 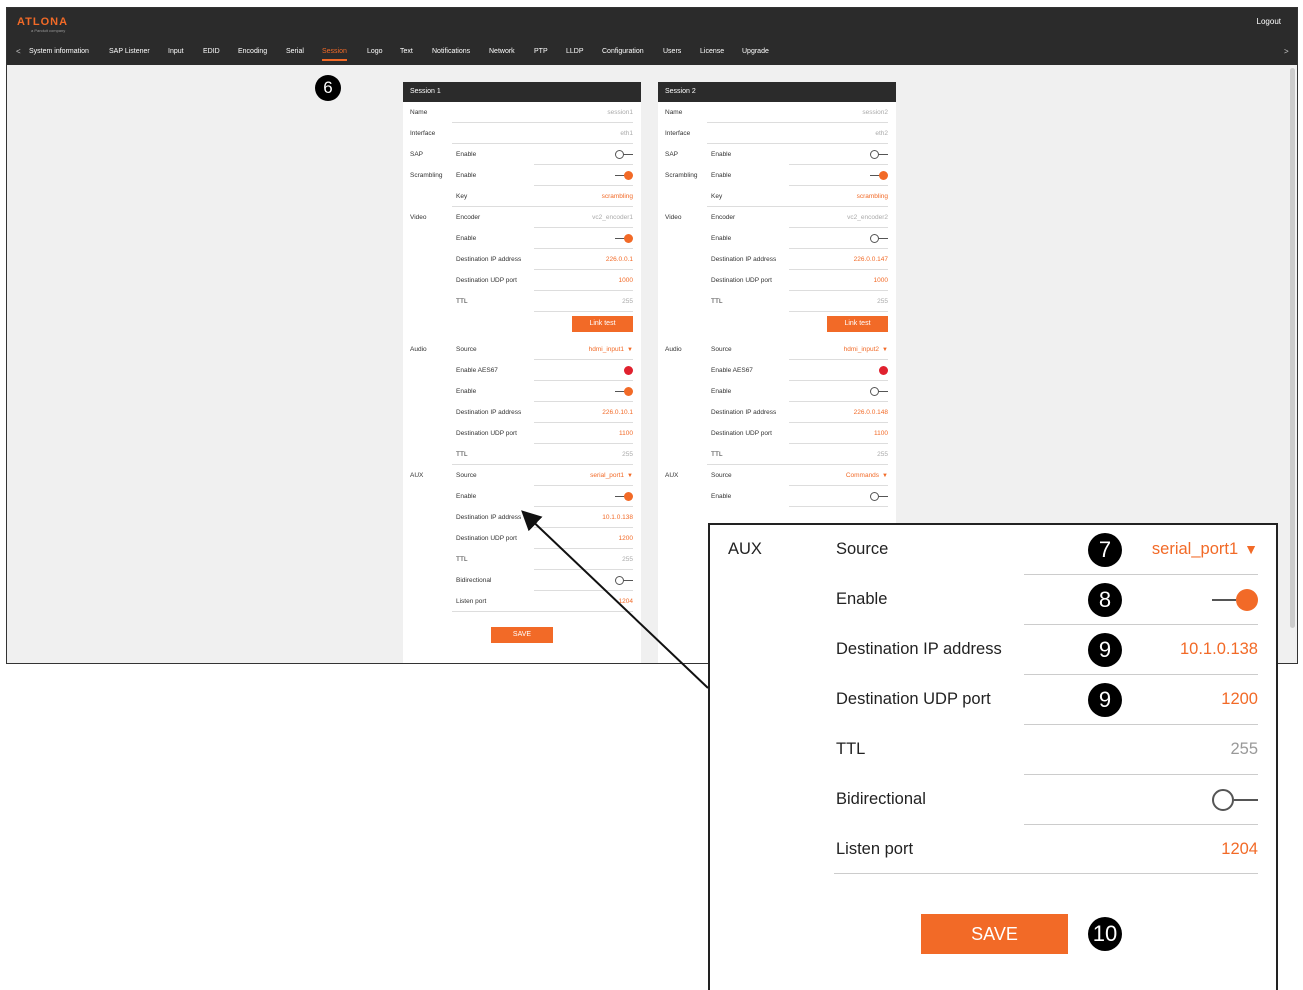 I want to click on s2-audio-ttl-value: 255, so click(x=882, y=454).